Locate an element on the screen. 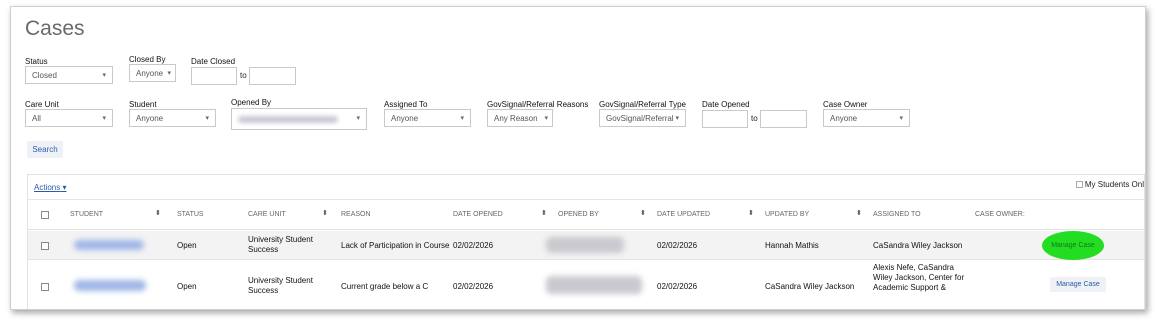  case-owner-select: Anyone ▾ is located at coordinates (866, 118).